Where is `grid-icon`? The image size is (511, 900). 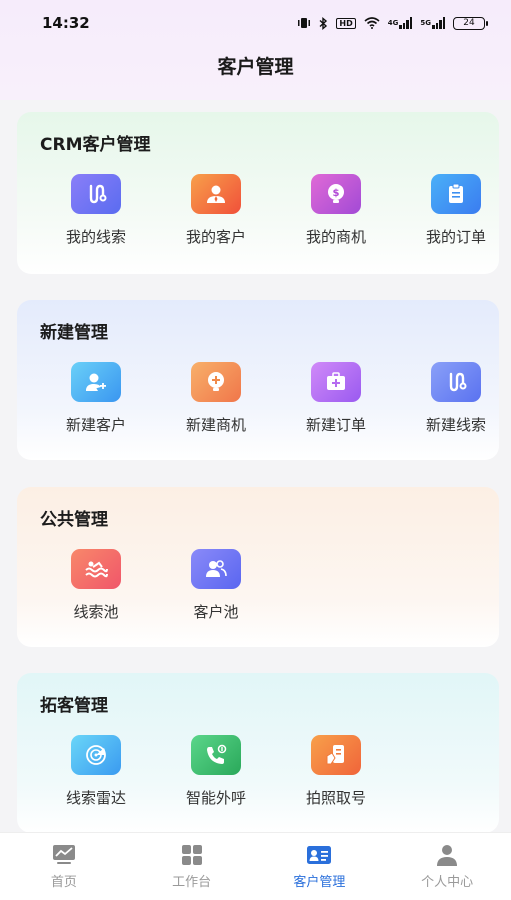 grid-icon is located at coordinates (191, 855).